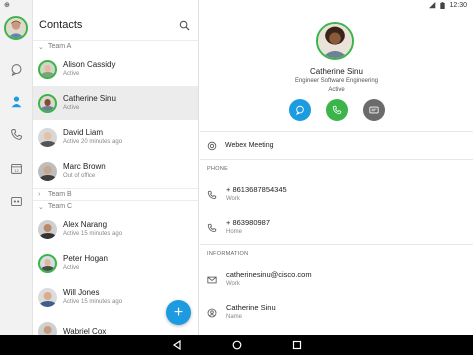 This screenshot has height=355, width=473. Describe the element at coordinates (336, 194) in the screenshot. I see `phone-row-work: + 8613687854345 Work` at that location.